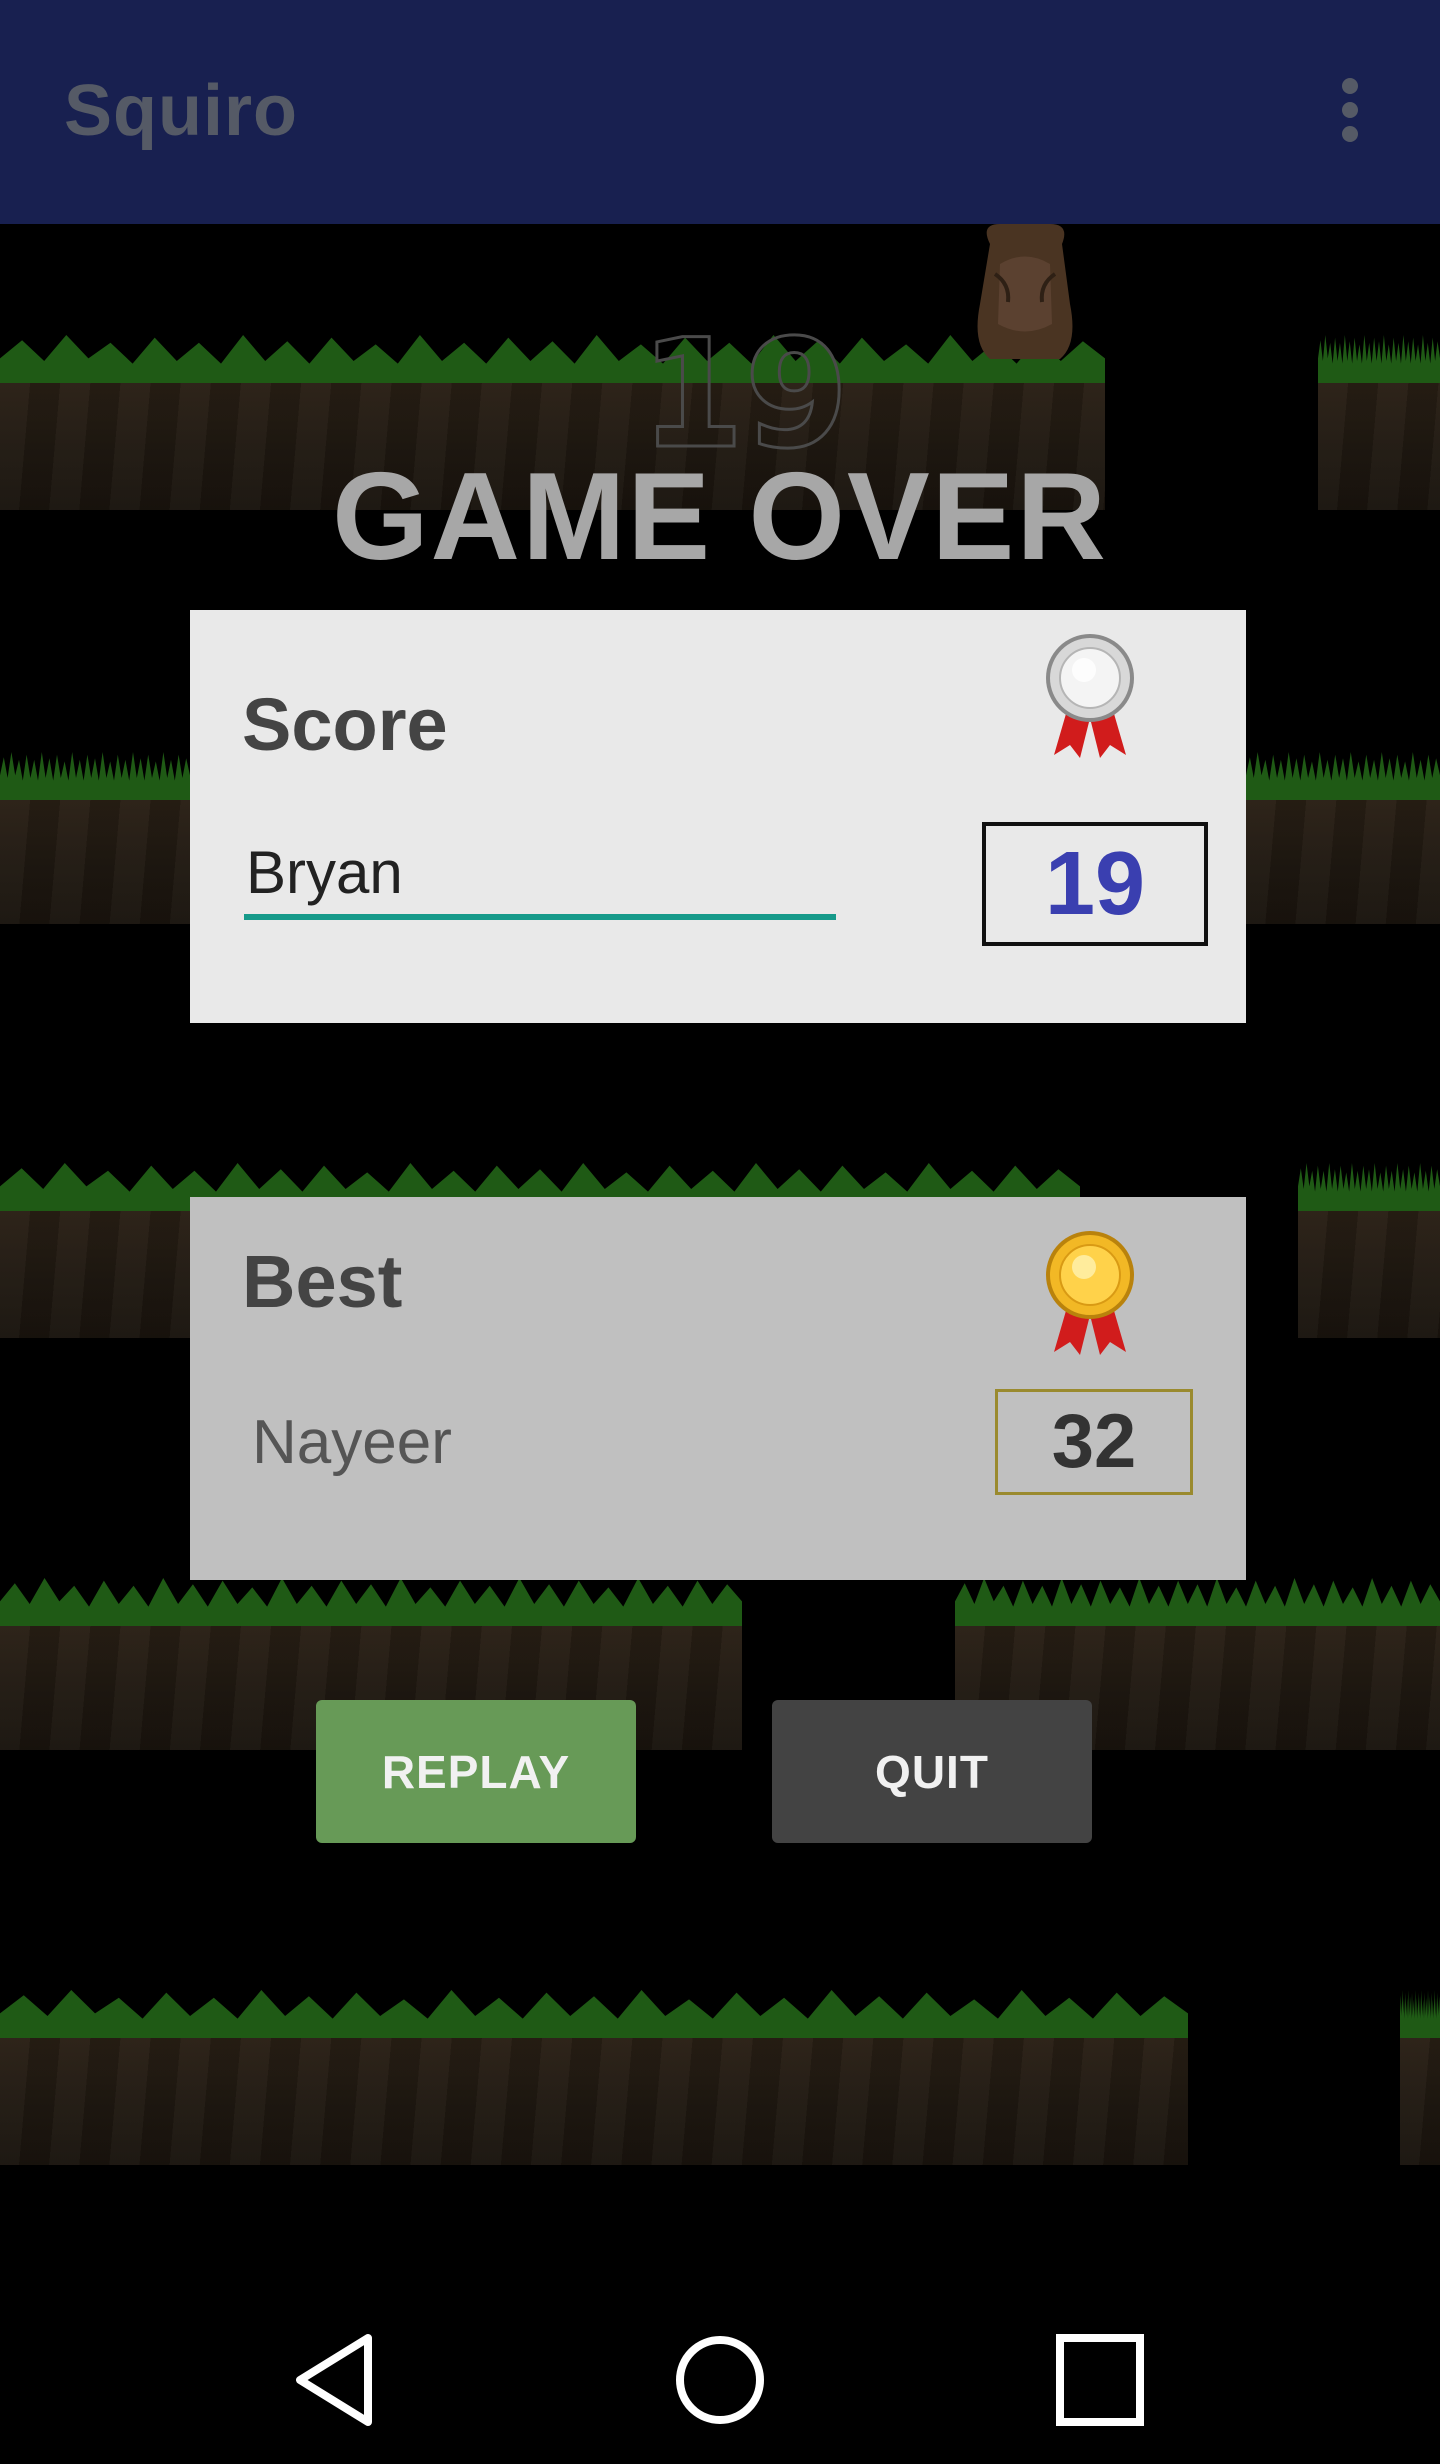  What do you see at coordinates (718, 816) in the screenshot?
I see `score-panel: Score 19` at bounding box center [718, 816].